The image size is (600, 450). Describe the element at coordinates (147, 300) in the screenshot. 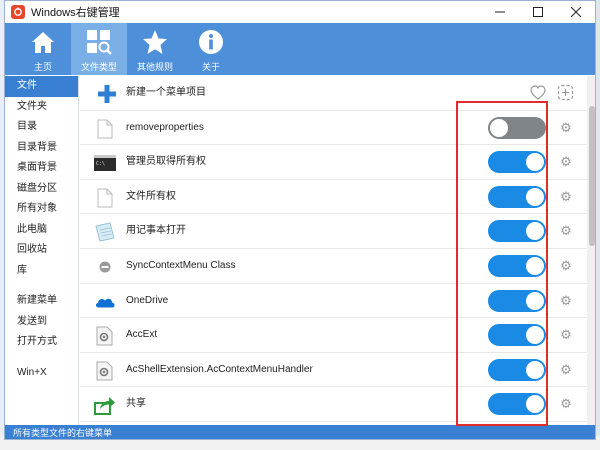

I see `list-item-label: OneDrive` at that location.